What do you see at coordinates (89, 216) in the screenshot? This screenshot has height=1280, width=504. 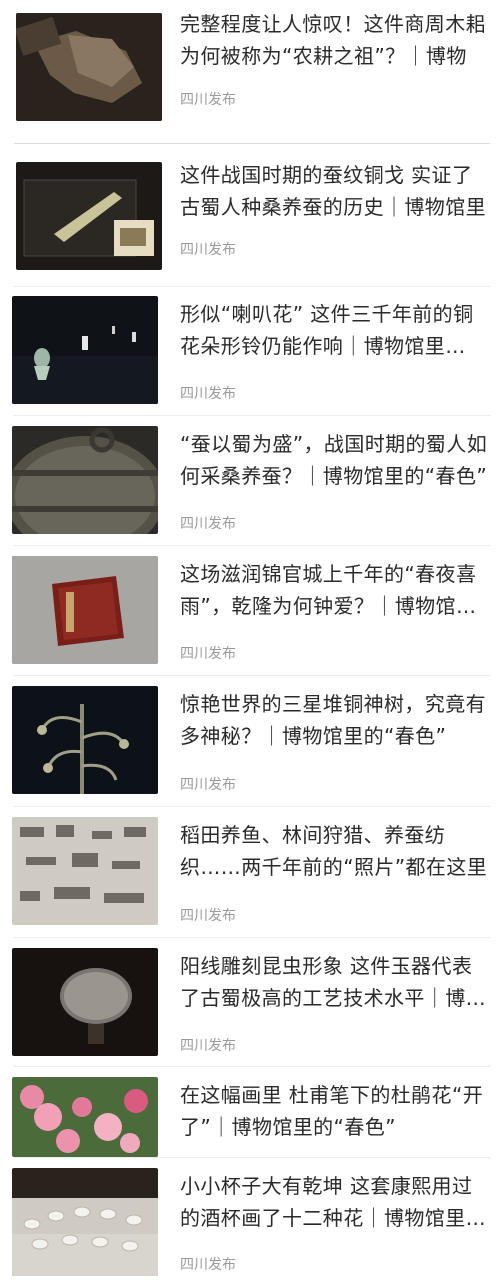 I see `bronze-dagger-thumbnail` at bounding box center [89, 216].